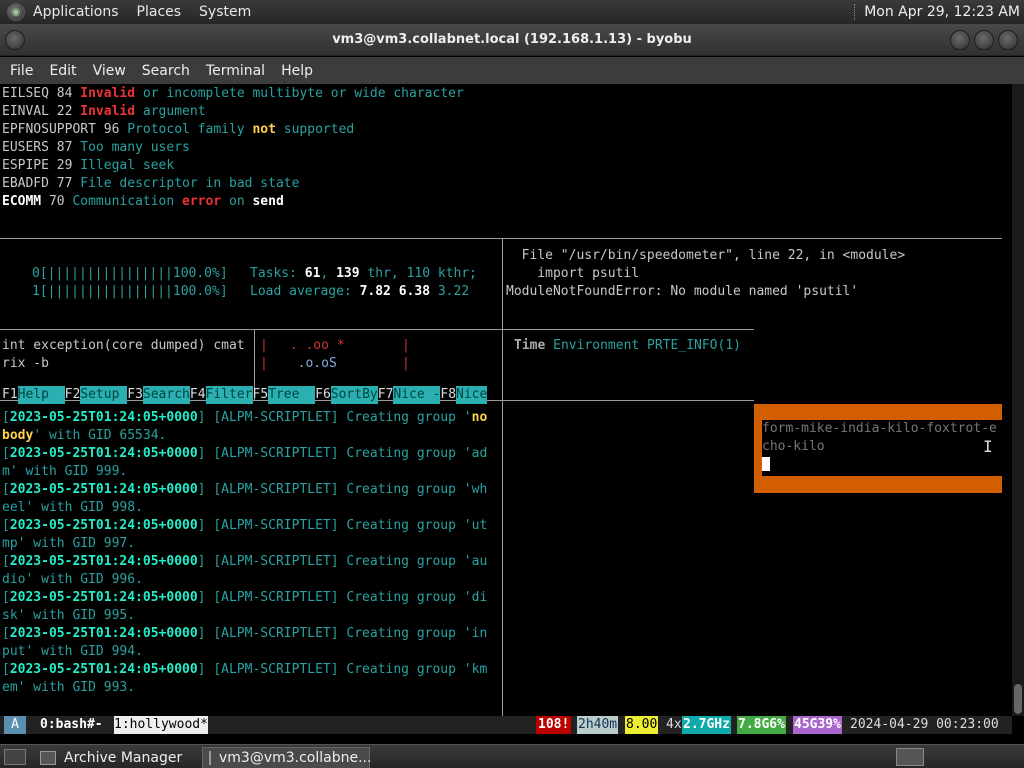 The image size is (1024, 768). Describe the element at coordinates (69, 687) in the screenshot. I see `log-line-wrap: em' with GID 993.` at that location.